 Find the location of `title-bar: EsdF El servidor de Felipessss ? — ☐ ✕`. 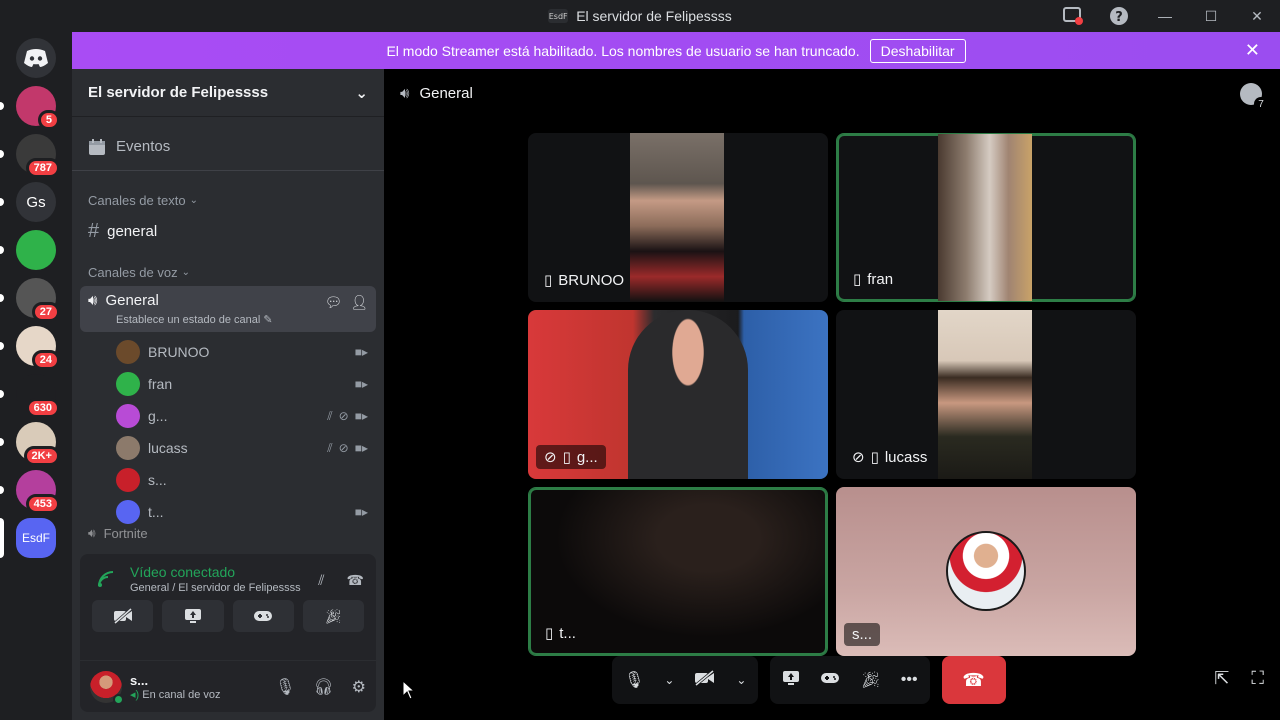

title-bar: EsdF El servidor de Felipessss ? — ☐ ✕ is located at coordinates (640, 16).